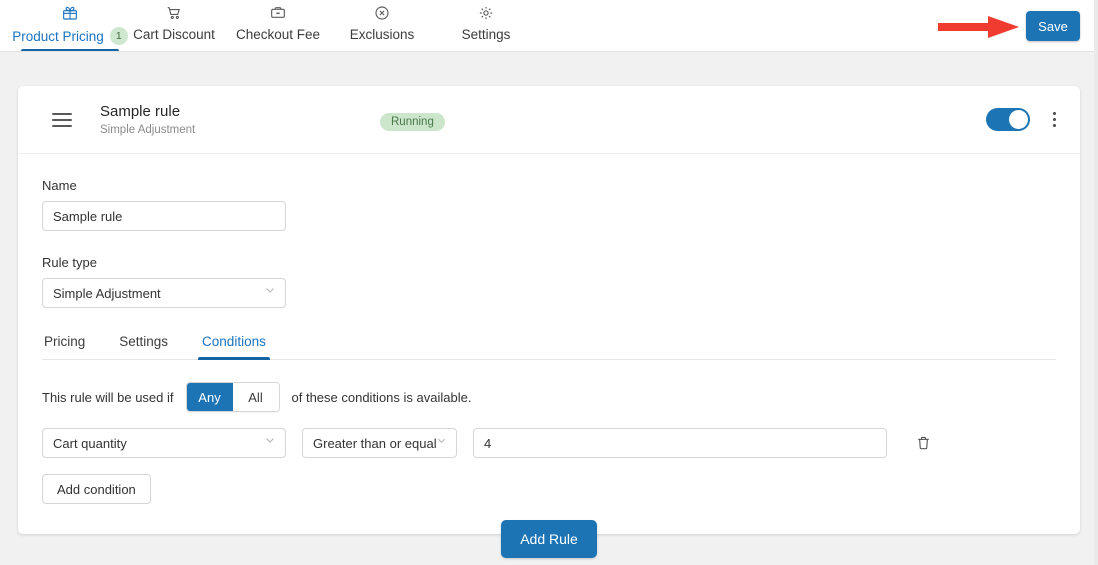 The image size is (1098, 565). Describe the element at coordinates (278, 34) in the screenshot. I see `tab-checkout-fee-label: Checkout Fee` at that location.